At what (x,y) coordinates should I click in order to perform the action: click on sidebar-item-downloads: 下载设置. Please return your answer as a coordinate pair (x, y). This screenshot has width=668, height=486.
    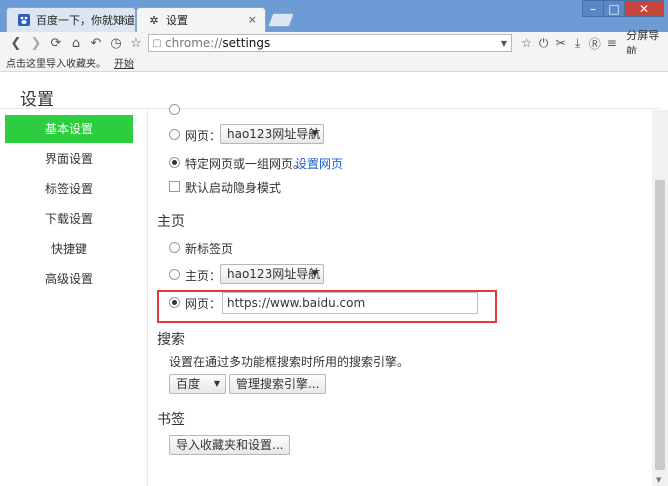
    Looking at the image, I should click on (69, 219).